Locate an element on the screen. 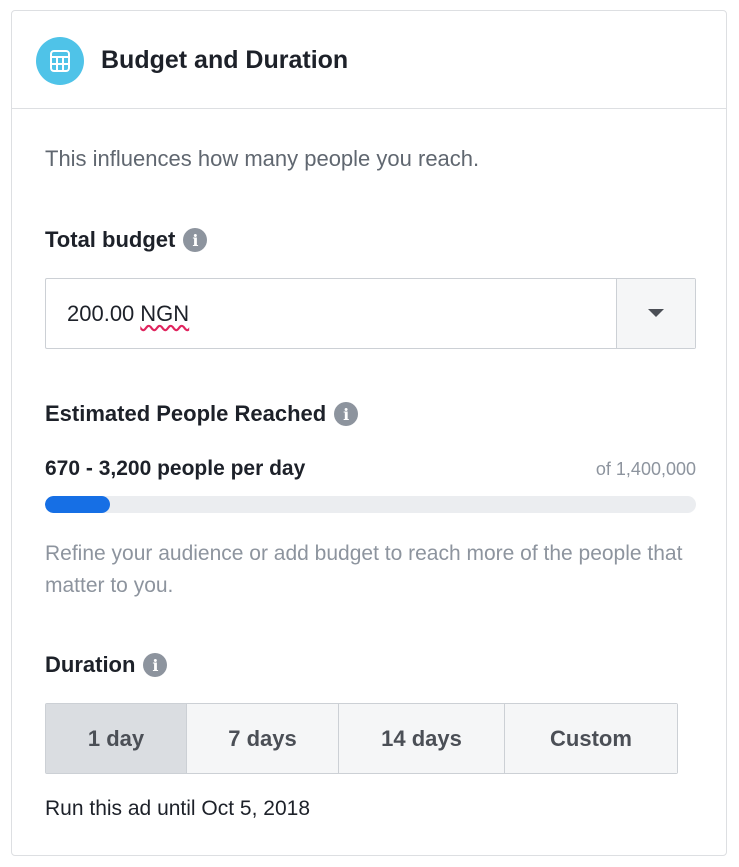 This screenshot has height=867, width=739. estimated-reach-label-text: Estimated People Reached is located at coordinates (186, 413).